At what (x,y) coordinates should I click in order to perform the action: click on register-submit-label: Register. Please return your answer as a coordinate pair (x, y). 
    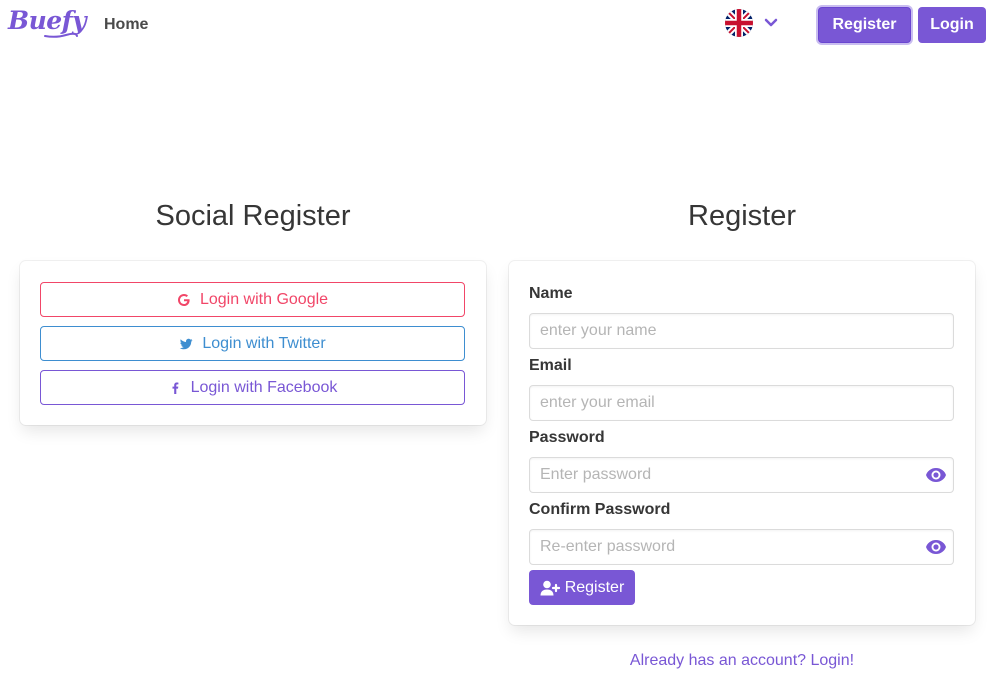
    Looking at the image, I should click on (594, 587).